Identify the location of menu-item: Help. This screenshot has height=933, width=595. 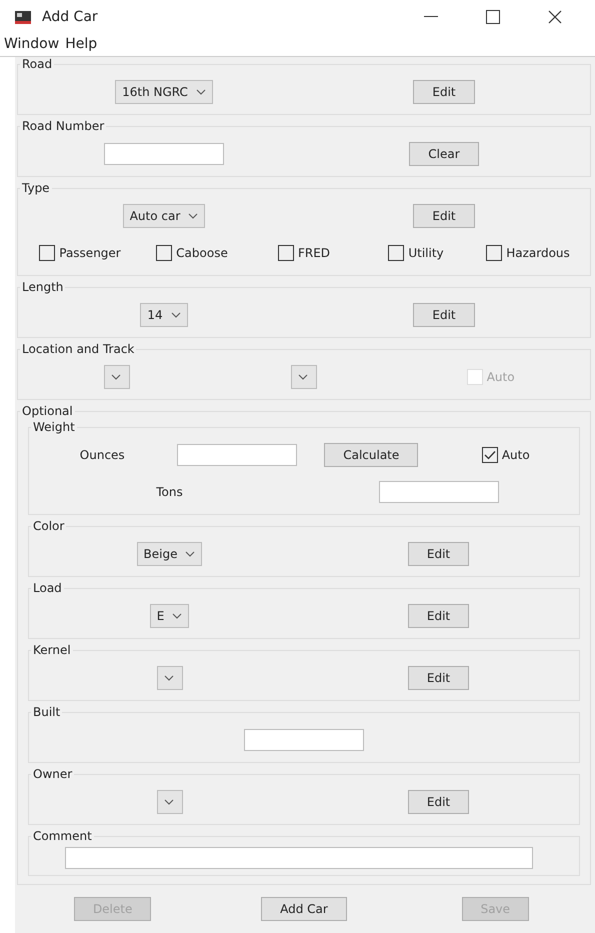
(81, 44).